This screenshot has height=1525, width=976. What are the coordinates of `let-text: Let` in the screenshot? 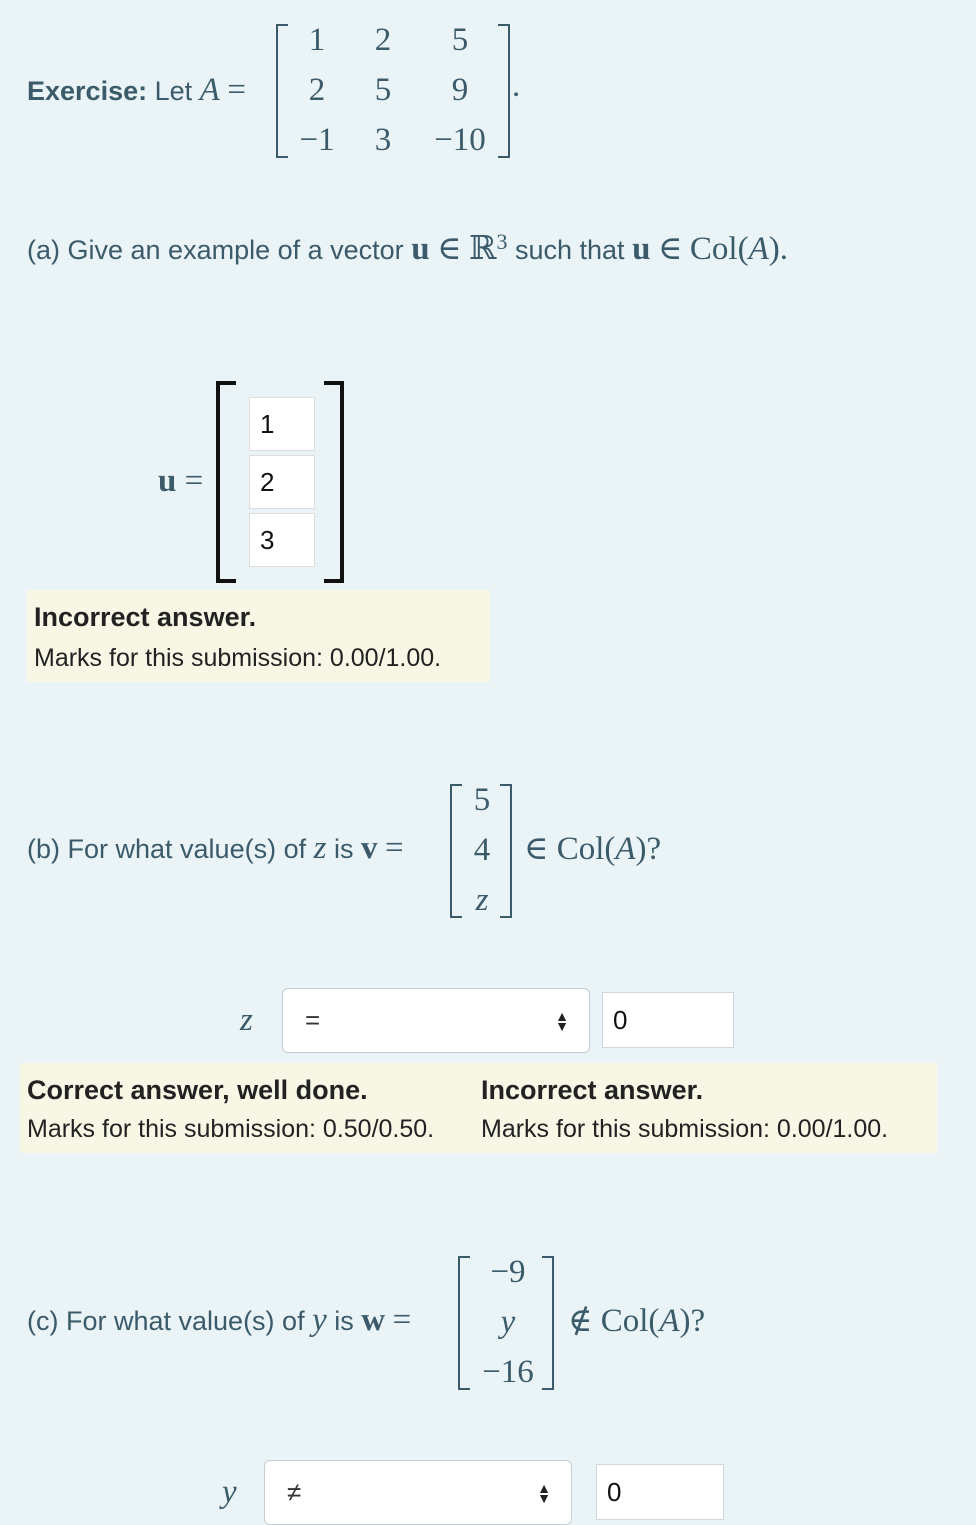 It's located at (173, 91).